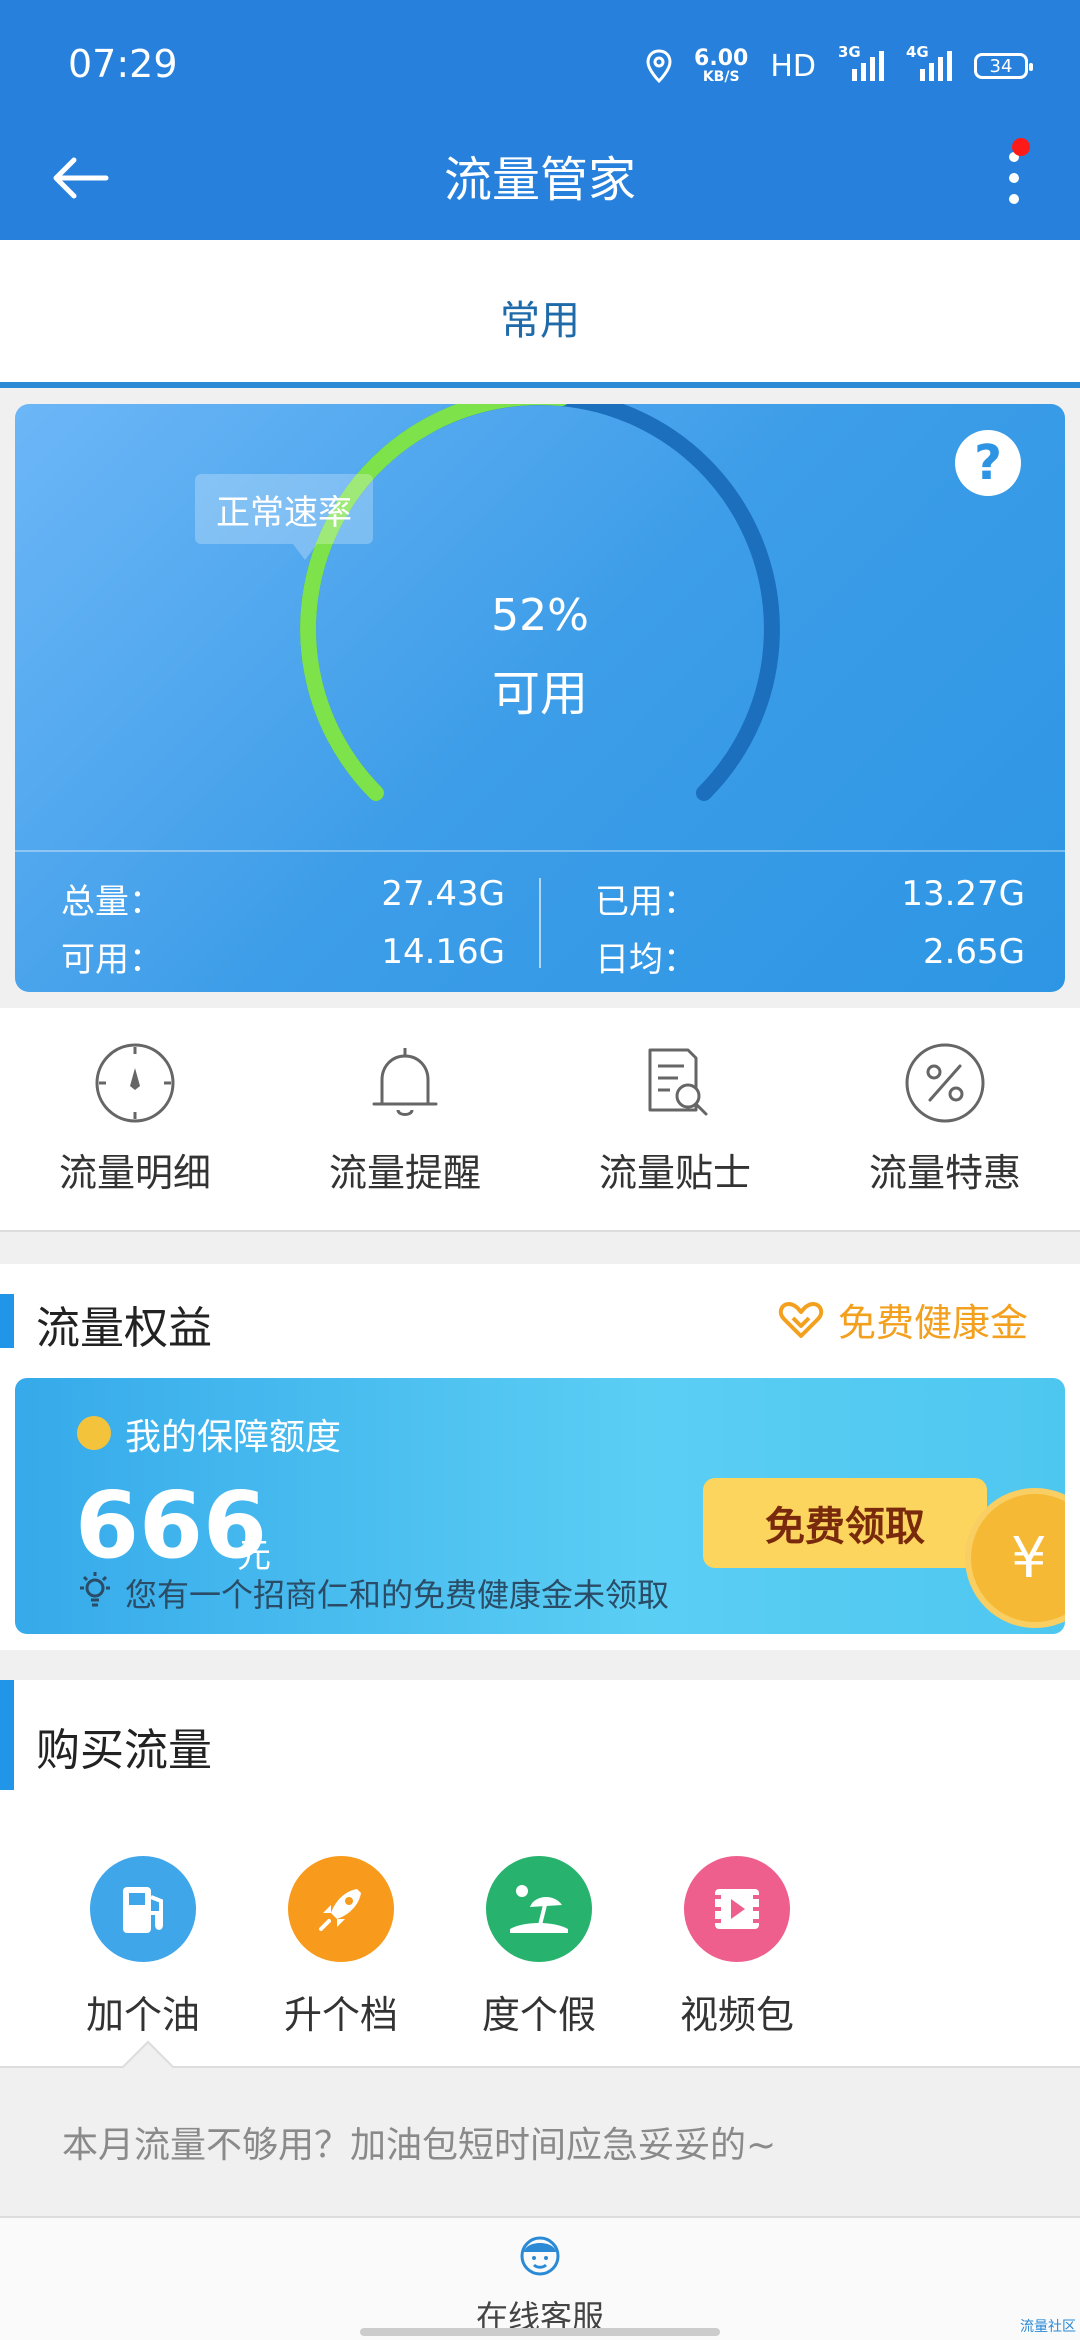  What do you see at coordinates (801, 1319) in the screenshot?
I see `heart-icon` at bounding box center [801, 1319].